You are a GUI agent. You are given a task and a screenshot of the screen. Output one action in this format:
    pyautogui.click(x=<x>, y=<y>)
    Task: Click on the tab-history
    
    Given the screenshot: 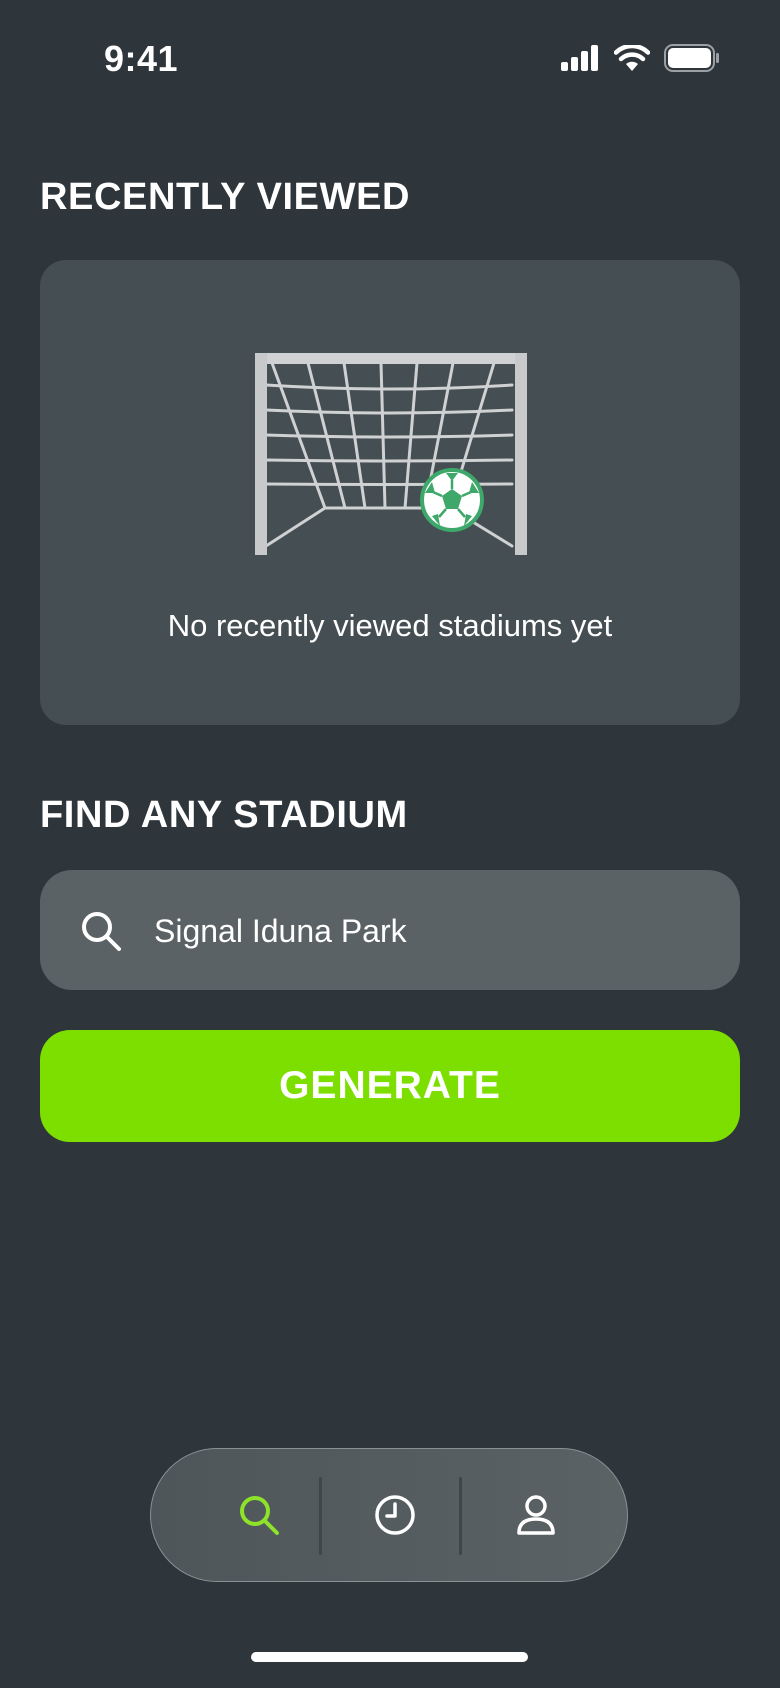 What is the action you would take?
    pyautogui.click(x=395, y=1514)
    